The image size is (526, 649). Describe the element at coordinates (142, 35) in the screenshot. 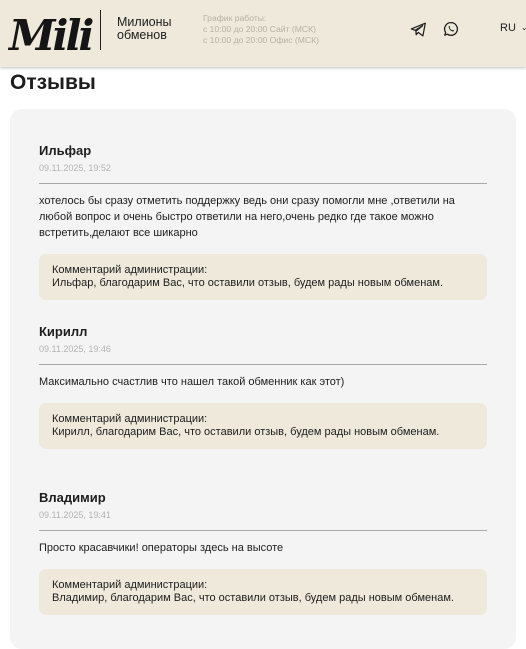

I see `tagline-line2: обменов` at that location.